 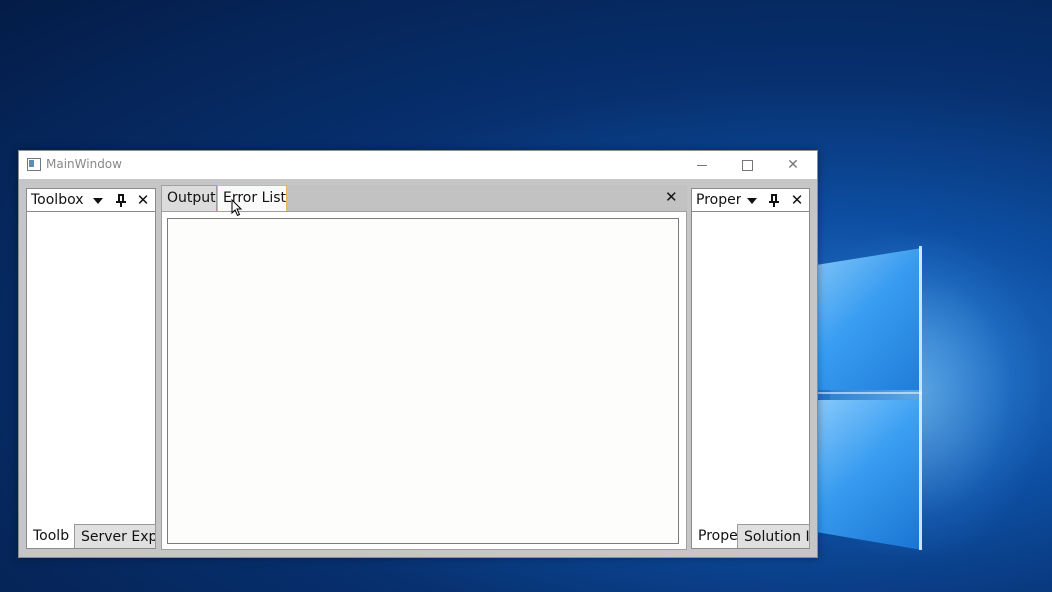 I want to click on tab-error-list: Error List, so click(x=252, y=198).